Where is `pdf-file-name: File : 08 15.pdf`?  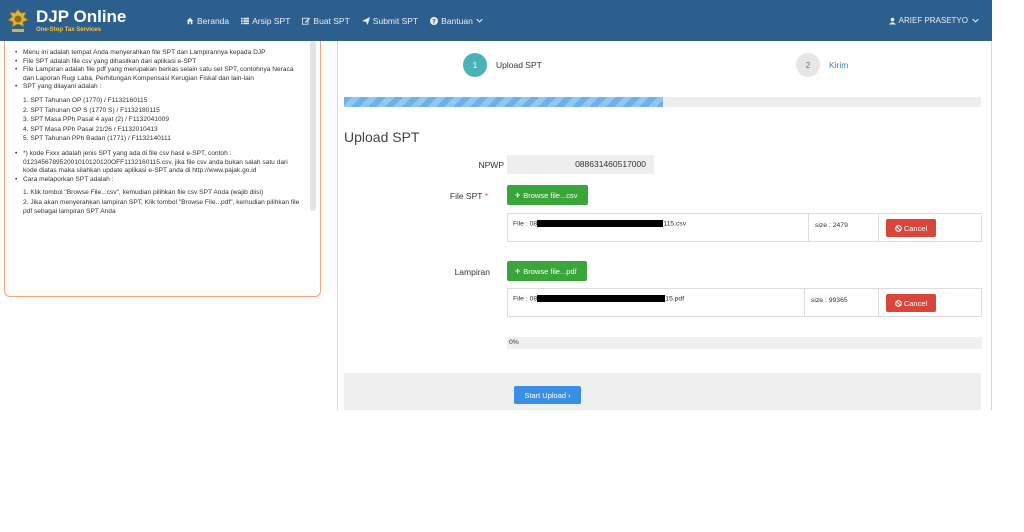 pdf-file-name: File : 08 15.pdf is located at coordinates (598, 298).